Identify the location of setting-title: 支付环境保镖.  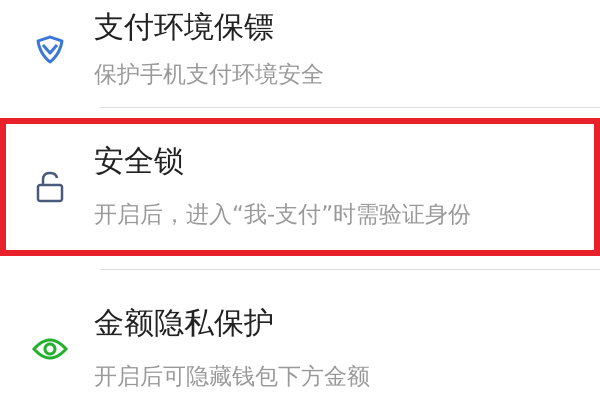
(184, 28).